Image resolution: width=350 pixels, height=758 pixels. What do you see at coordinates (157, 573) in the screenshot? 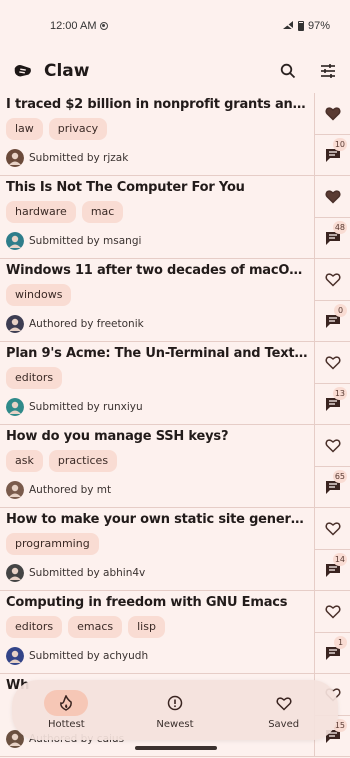
I see `byline: Submitted by abhin4v` at bounding box center [157, 573].